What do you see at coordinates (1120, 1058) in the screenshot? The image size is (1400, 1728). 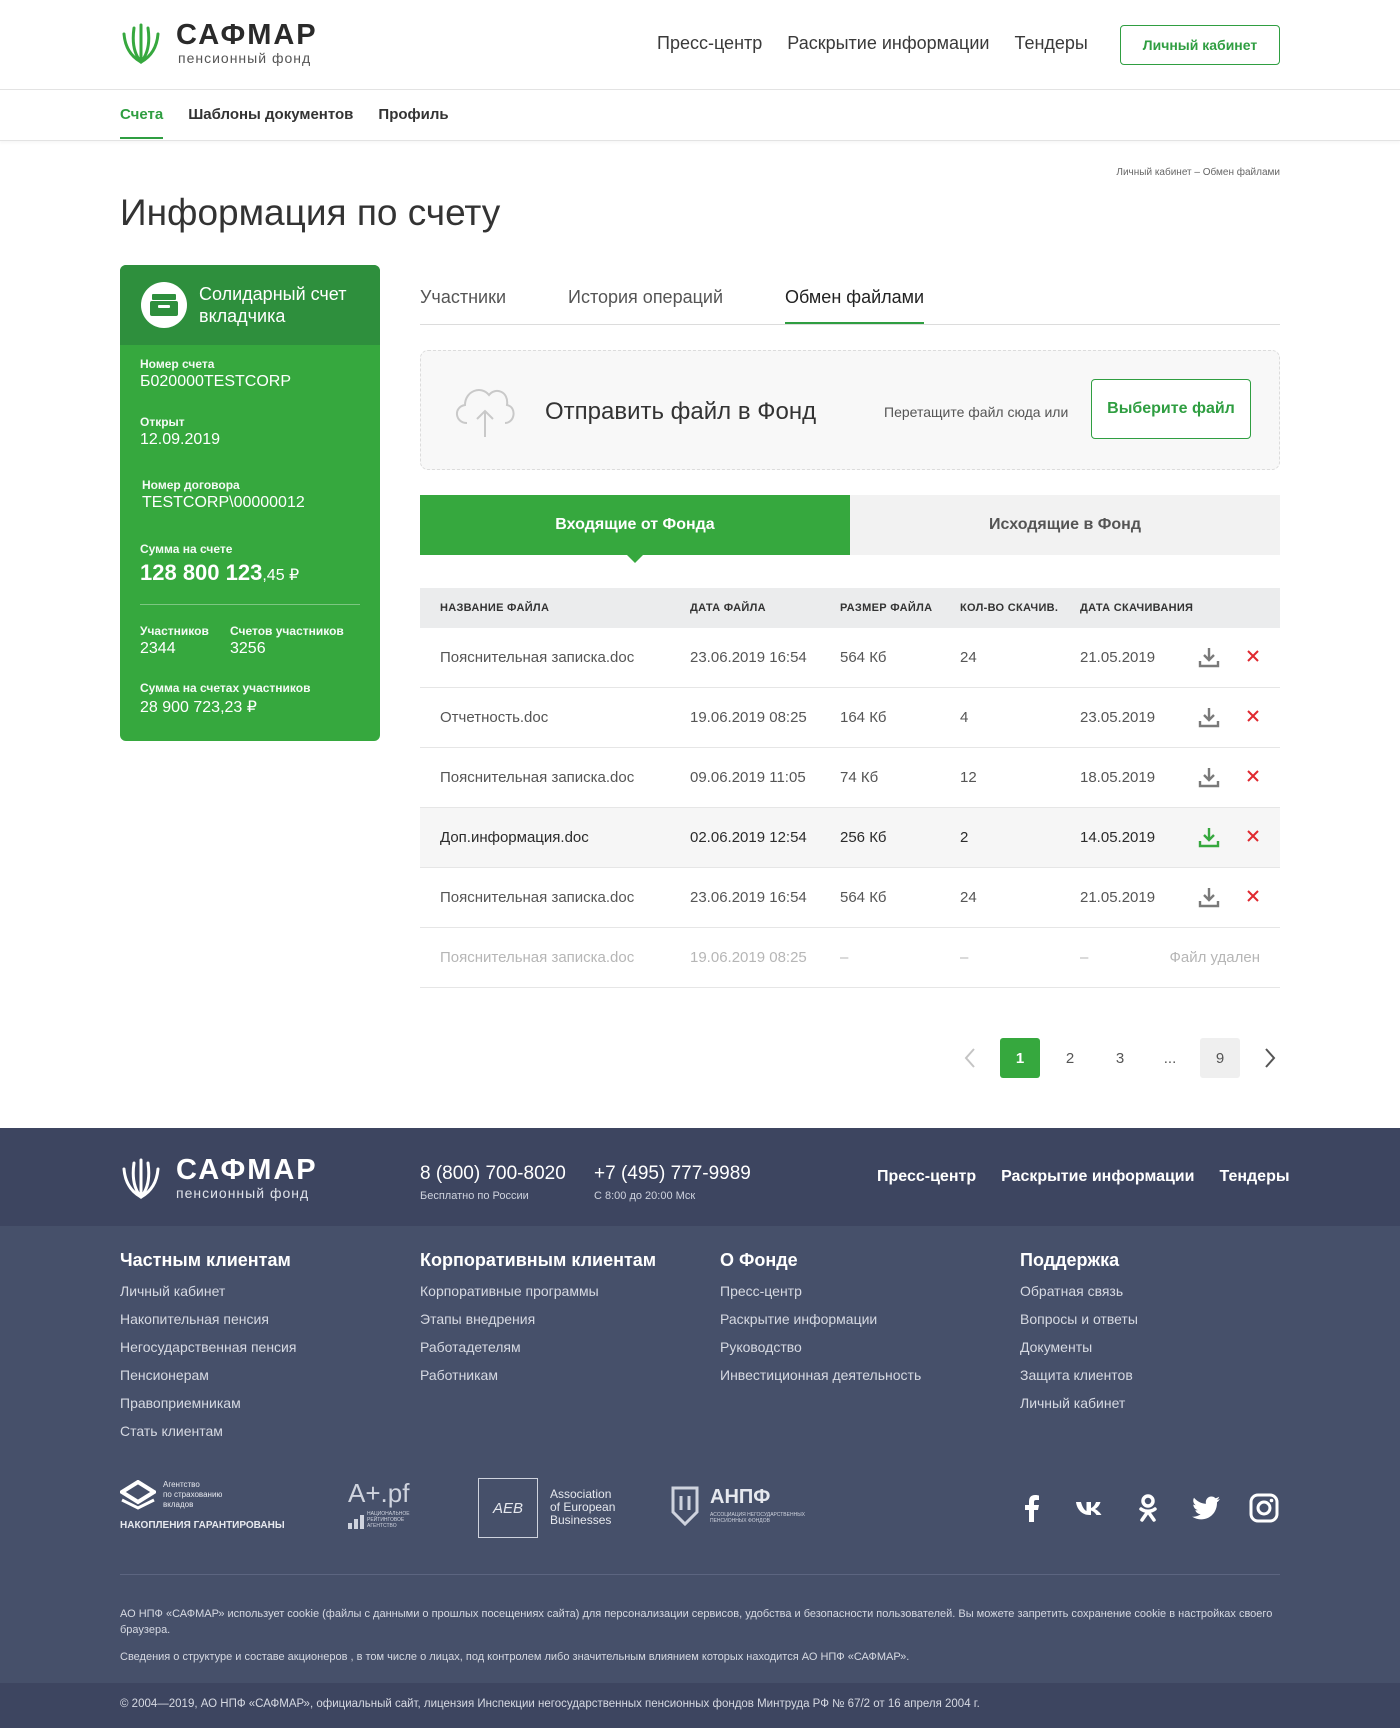 I see `page-3: 3` at bounding box center [1120, 1058].